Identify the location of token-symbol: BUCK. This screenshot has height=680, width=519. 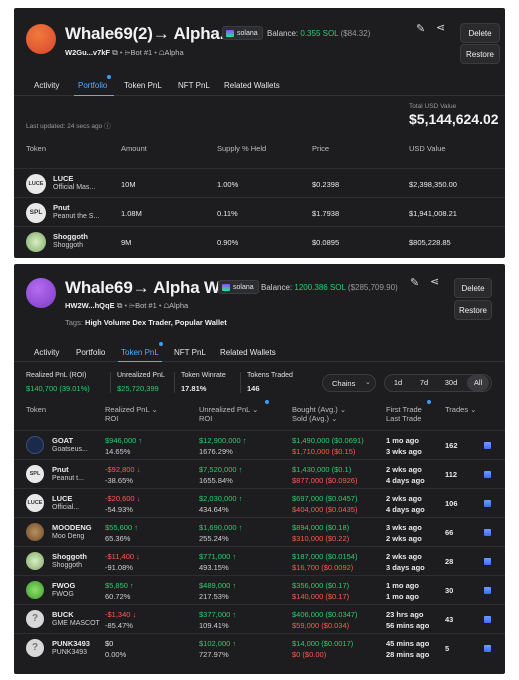
(63, 614).